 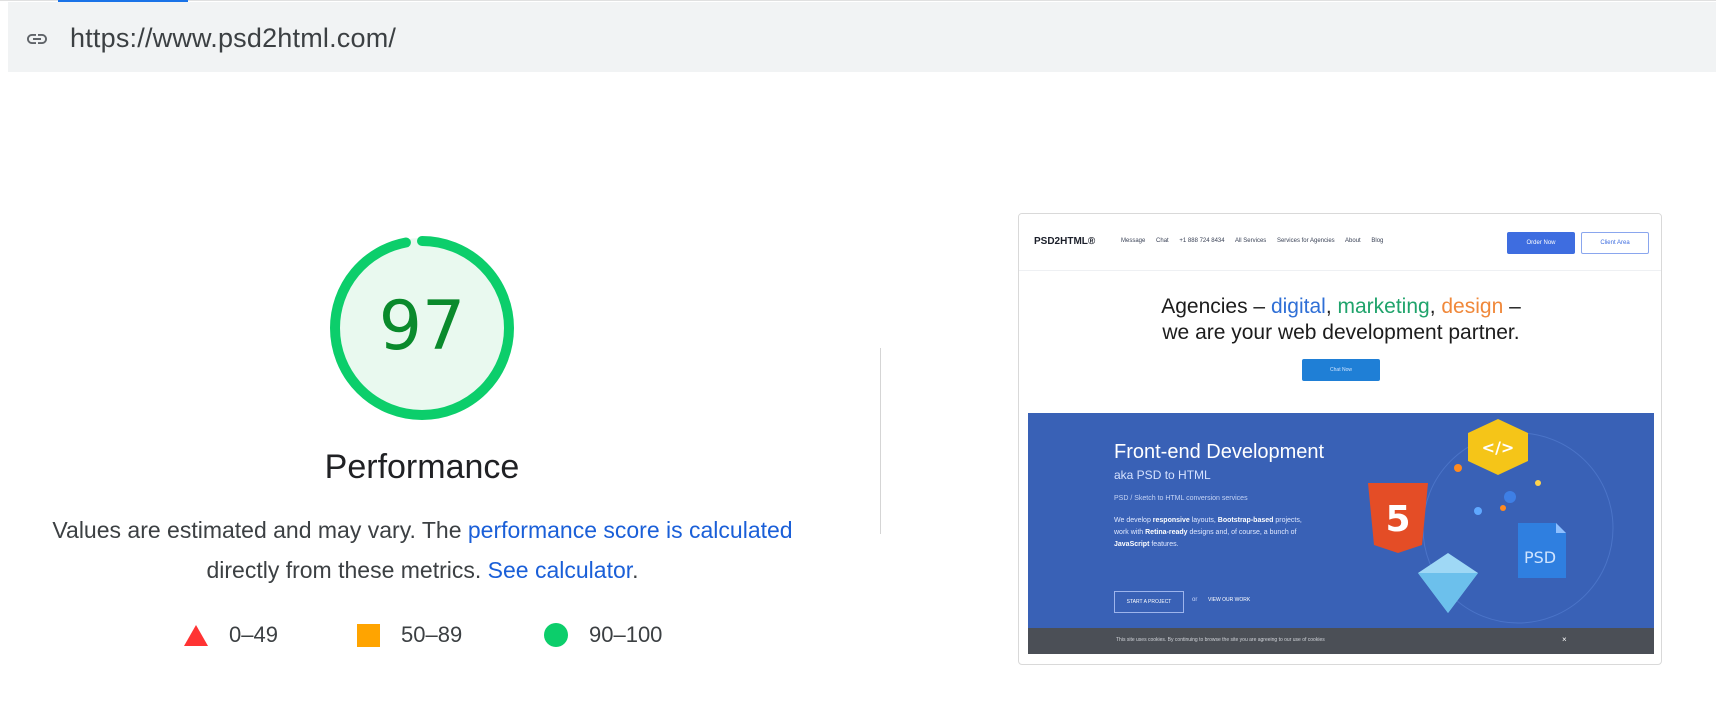 I want to click on thumb-fe-subtitle: aka PSD to HTML, so click(x=1162, y=475).